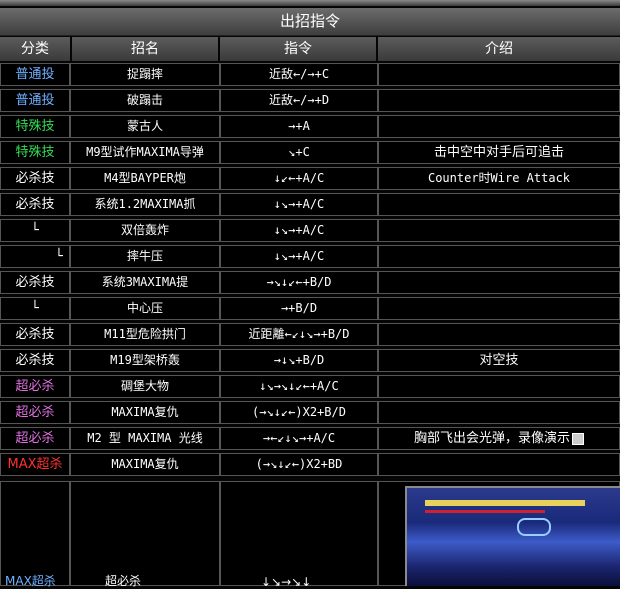 Image resolution: width=620 pixels, height=589 pixels. Describe the element at coordinates (299, 126) in the screenshot. I see `row-command: →+A` at that location.